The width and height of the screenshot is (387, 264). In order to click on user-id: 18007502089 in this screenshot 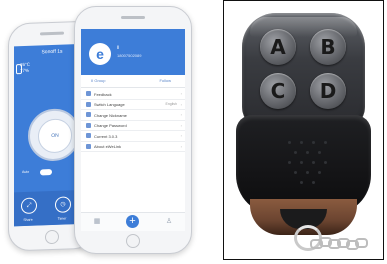, I will do `click(129, 55)`.